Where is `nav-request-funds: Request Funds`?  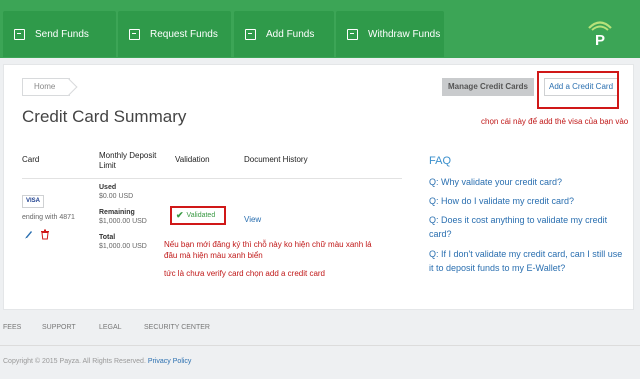 nav-request-funds: Request Funds is located at coordinates (174, 34).